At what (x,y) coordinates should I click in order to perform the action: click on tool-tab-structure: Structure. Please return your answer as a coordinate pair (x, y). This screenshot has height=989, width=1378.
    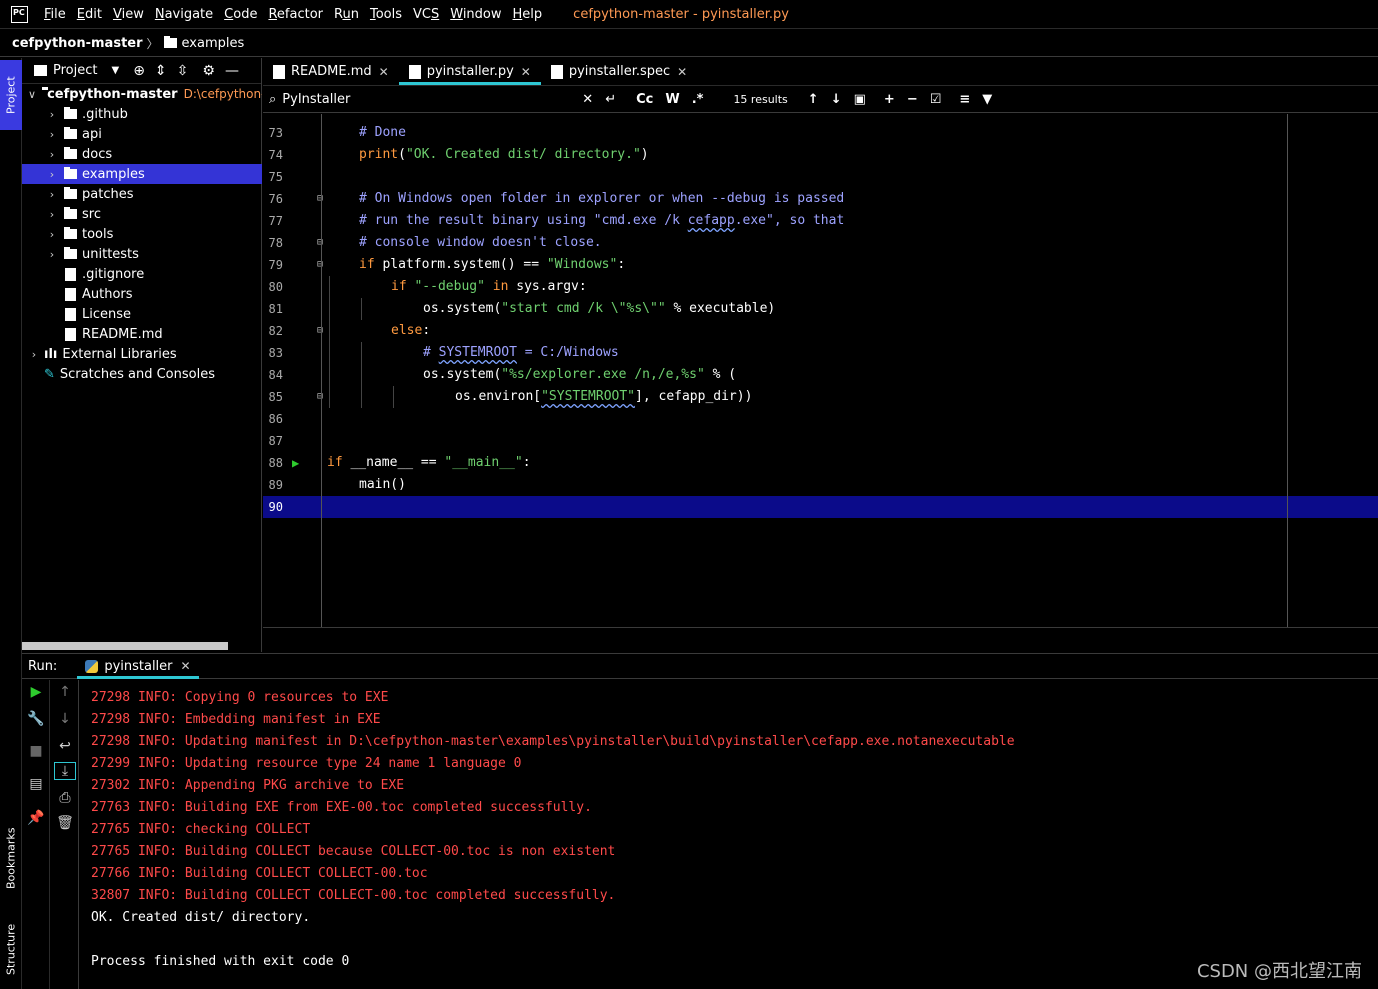
    Looking at the image, I should click on (11, 949).